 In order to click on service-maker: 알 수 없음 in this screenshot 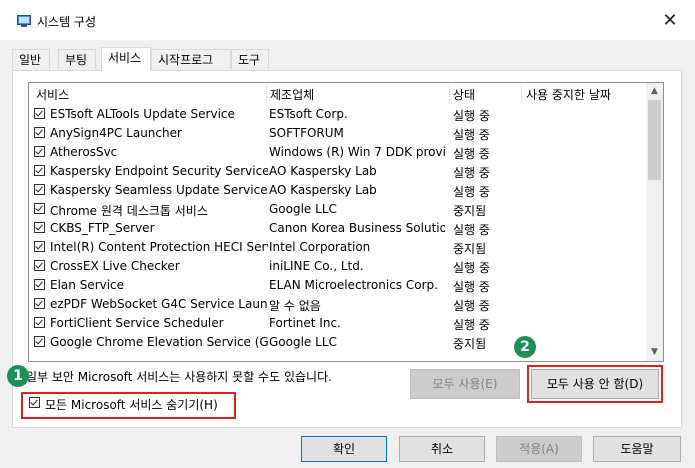, I will do `click(295, 306)`.